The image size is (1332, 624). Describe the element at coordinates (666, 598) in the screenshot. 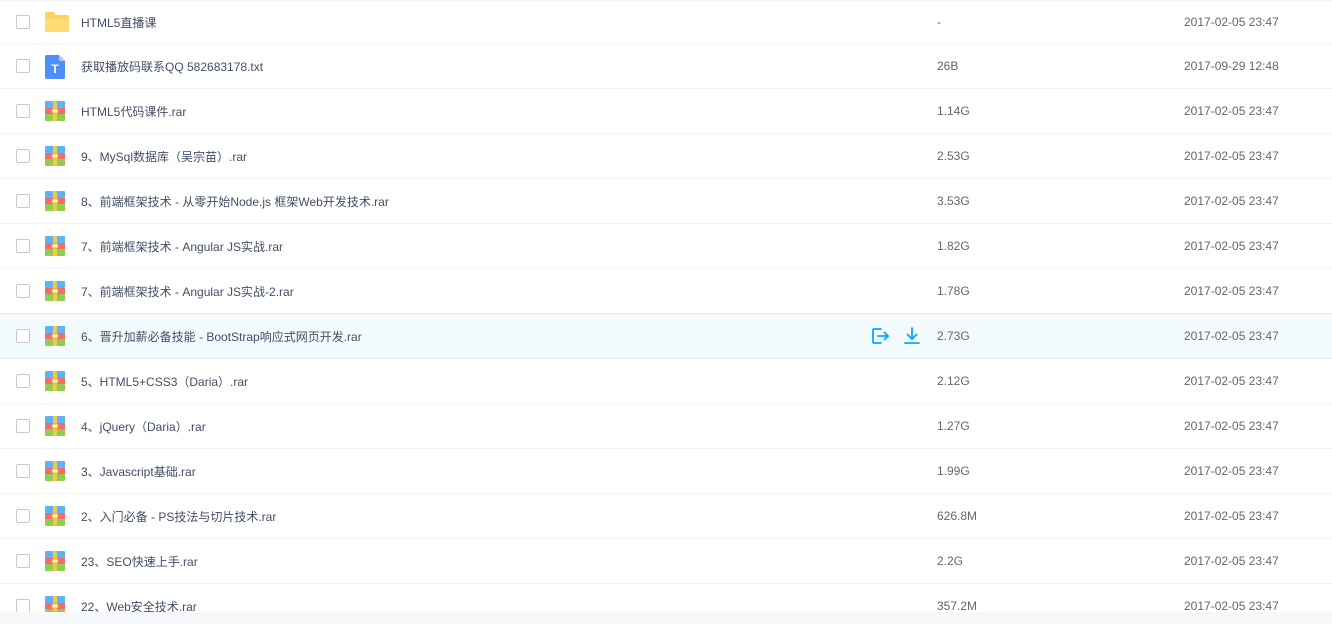

I see `file-row: 22、Web安全技术.rar 357.2M 2017-02-05 23:47` at that location.